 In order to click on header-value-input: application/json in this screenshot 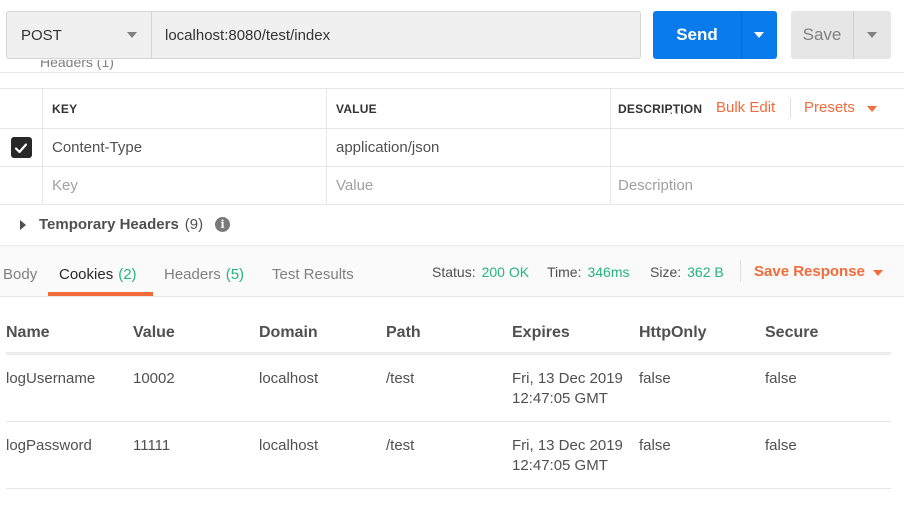, I will do `click(469, 147)`.